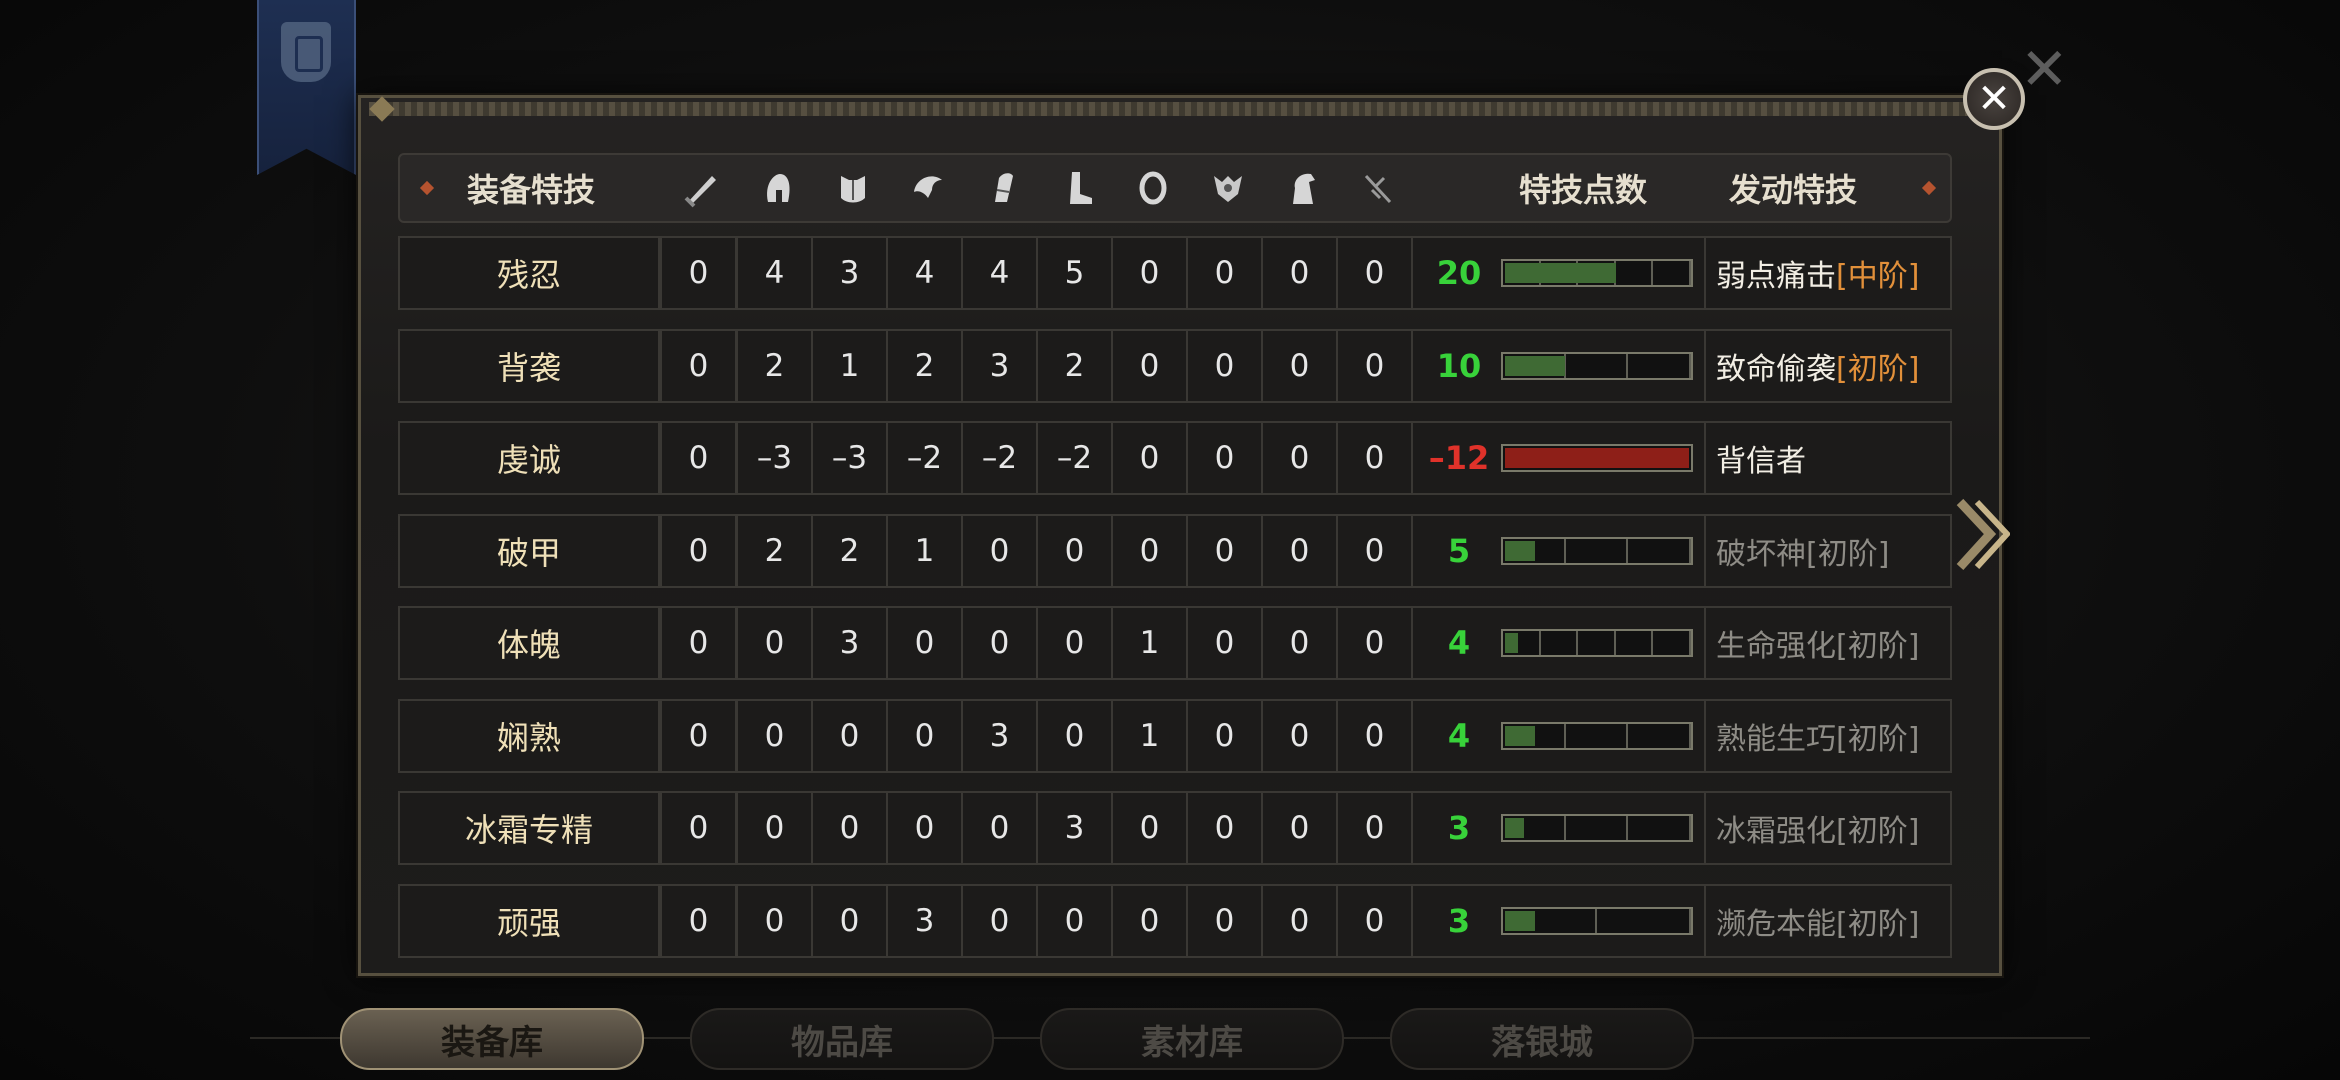 This screenshot has width=2340, height=1080. I want to click on slot-value: 3, so click(849, 273).